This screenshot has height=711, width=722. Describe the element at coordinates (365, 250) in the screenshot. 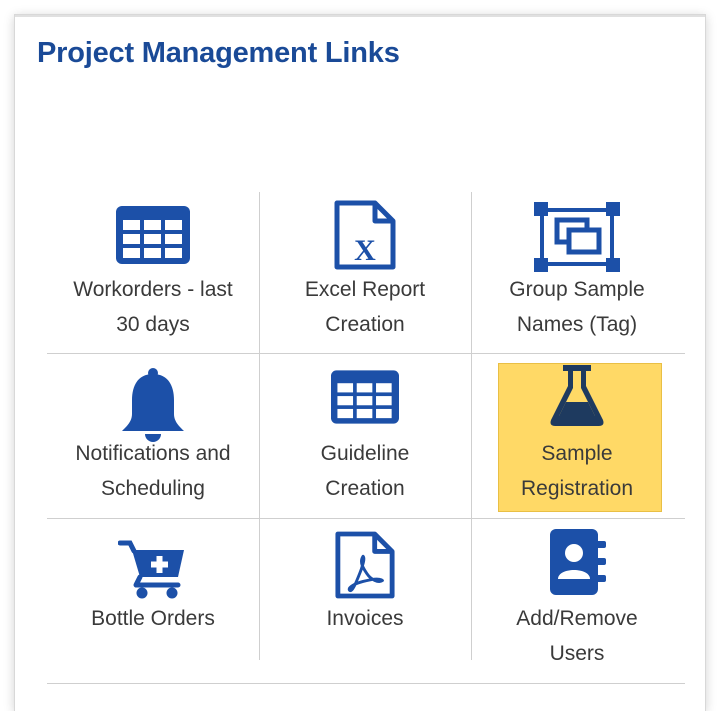

I see `svg-text: X` at that location.